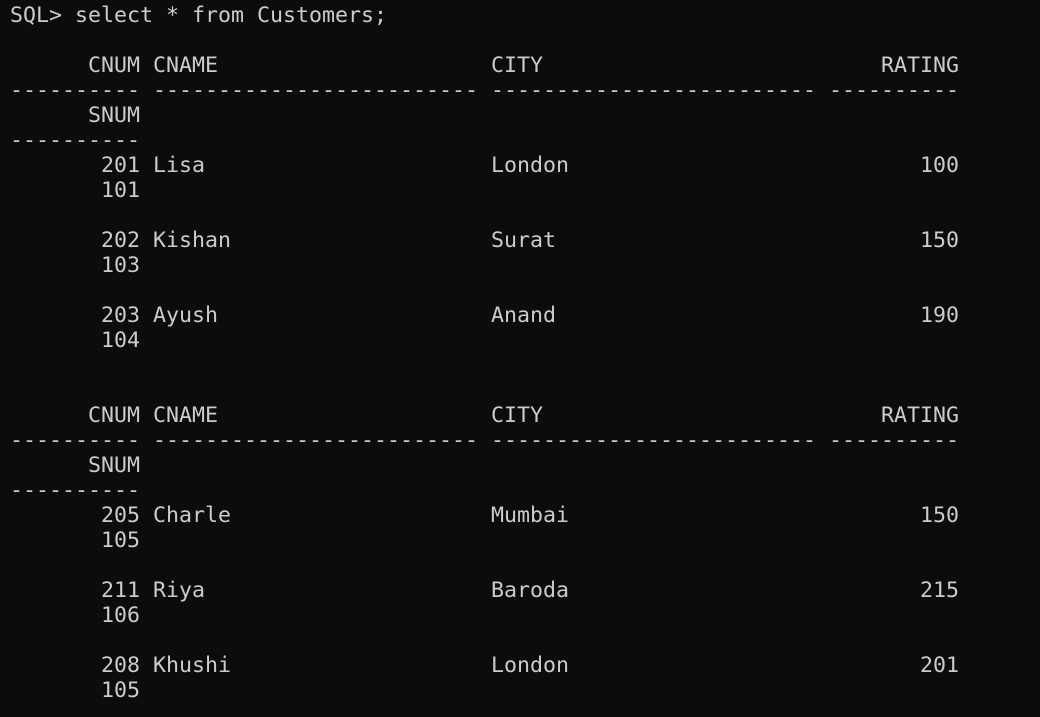 The image size is (1040, 717). What do you see at coordinates (75, 615) in the screenshot?
I see `output-line: 106` at bounding box center [75, 615].